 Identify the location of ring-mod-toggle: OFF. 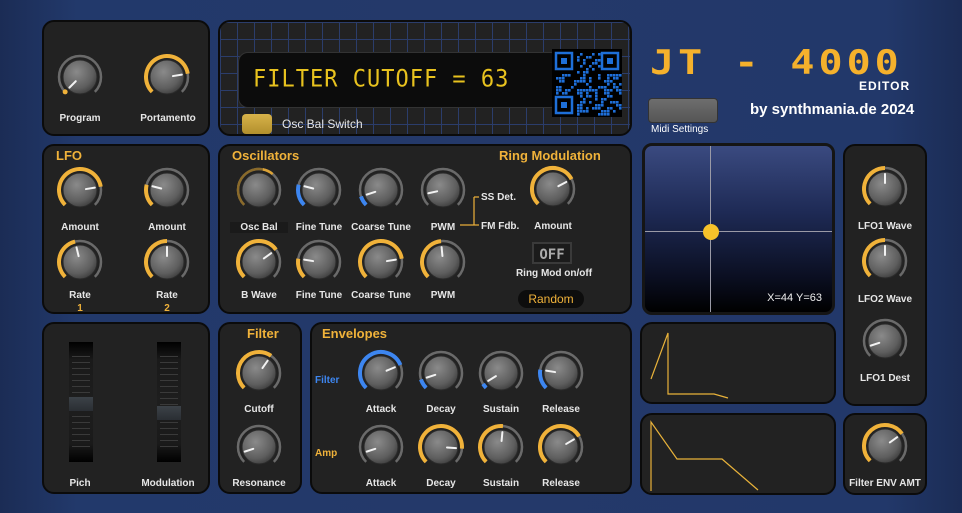
(552, 253).